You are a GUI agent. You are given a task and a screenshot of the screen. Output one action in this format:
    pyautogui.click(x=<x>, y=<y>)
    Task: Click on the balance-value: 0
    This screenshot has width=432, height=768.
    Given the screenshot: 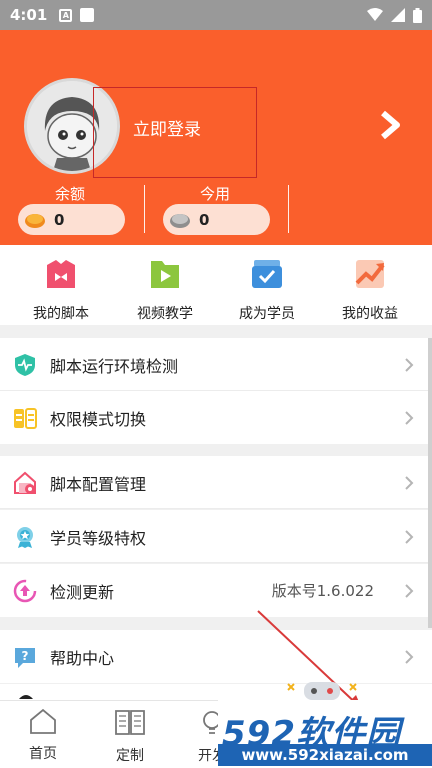 What is the action you would take?
    pyautogui.click(x=59, y=219)
    